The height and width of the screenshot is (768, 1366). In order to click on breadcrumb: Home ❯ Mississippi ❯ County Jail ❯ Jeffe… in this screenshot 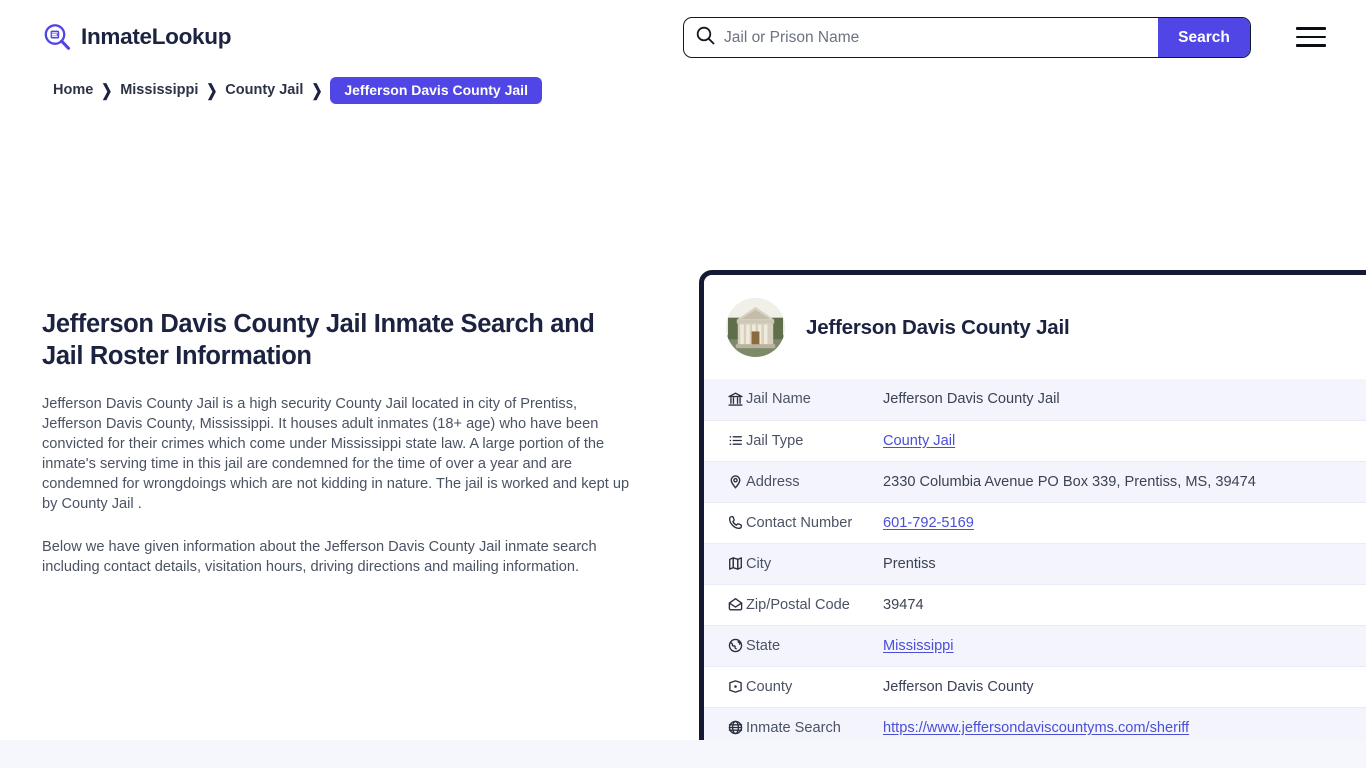, I will do `click(709, 90)`.